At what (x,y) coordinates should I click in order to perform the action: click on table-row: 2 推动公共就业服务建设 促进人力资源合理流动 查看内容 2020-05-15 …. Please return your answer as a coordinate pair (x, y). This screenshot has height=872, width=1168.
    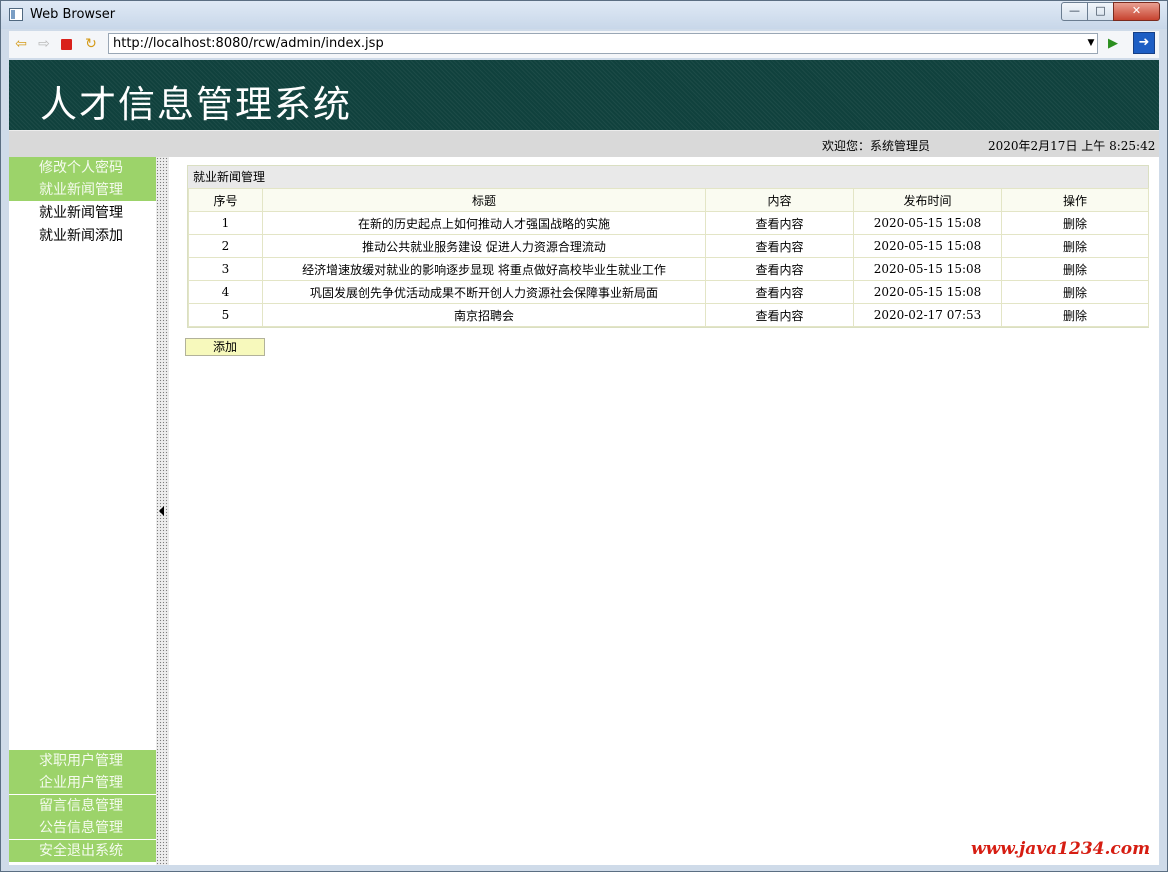
    Looking at the image, I should click on (668, 246).